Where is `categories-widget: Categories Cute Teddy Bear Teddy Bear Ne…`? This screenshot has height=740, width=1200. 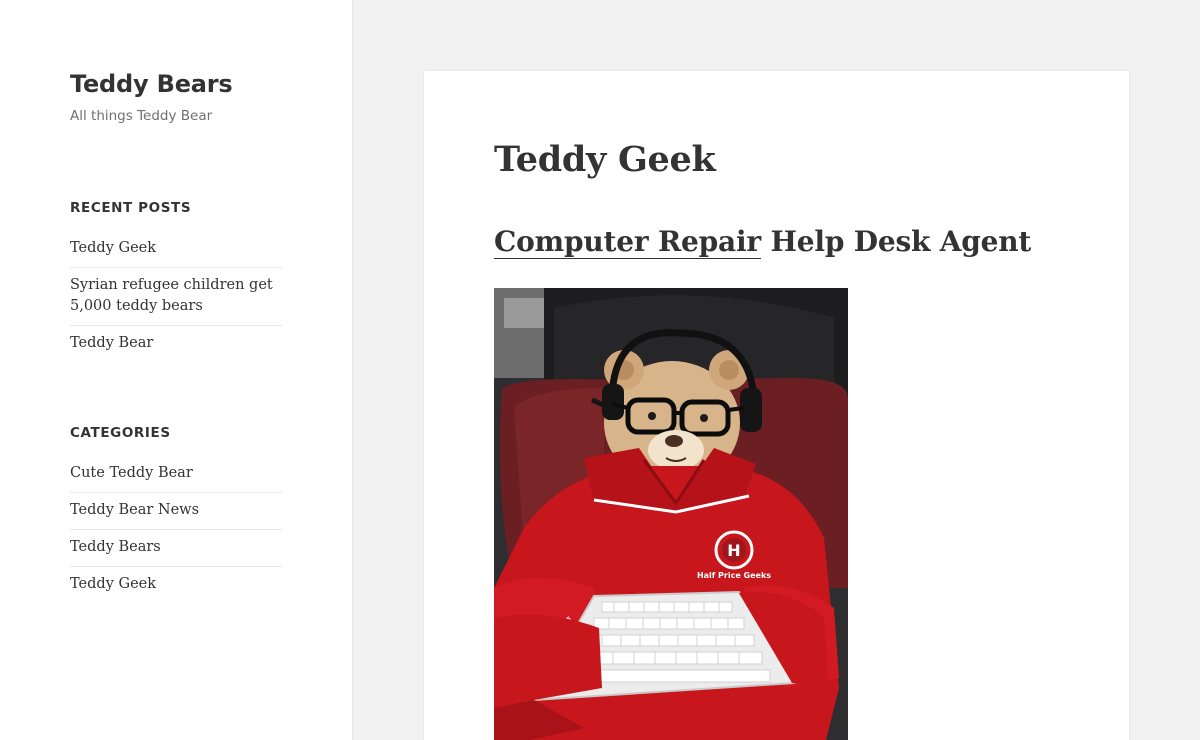
categories-widget: Categories Cute Teddy Bear Teddy Bear Ne… is located at coordinates (176, 514).